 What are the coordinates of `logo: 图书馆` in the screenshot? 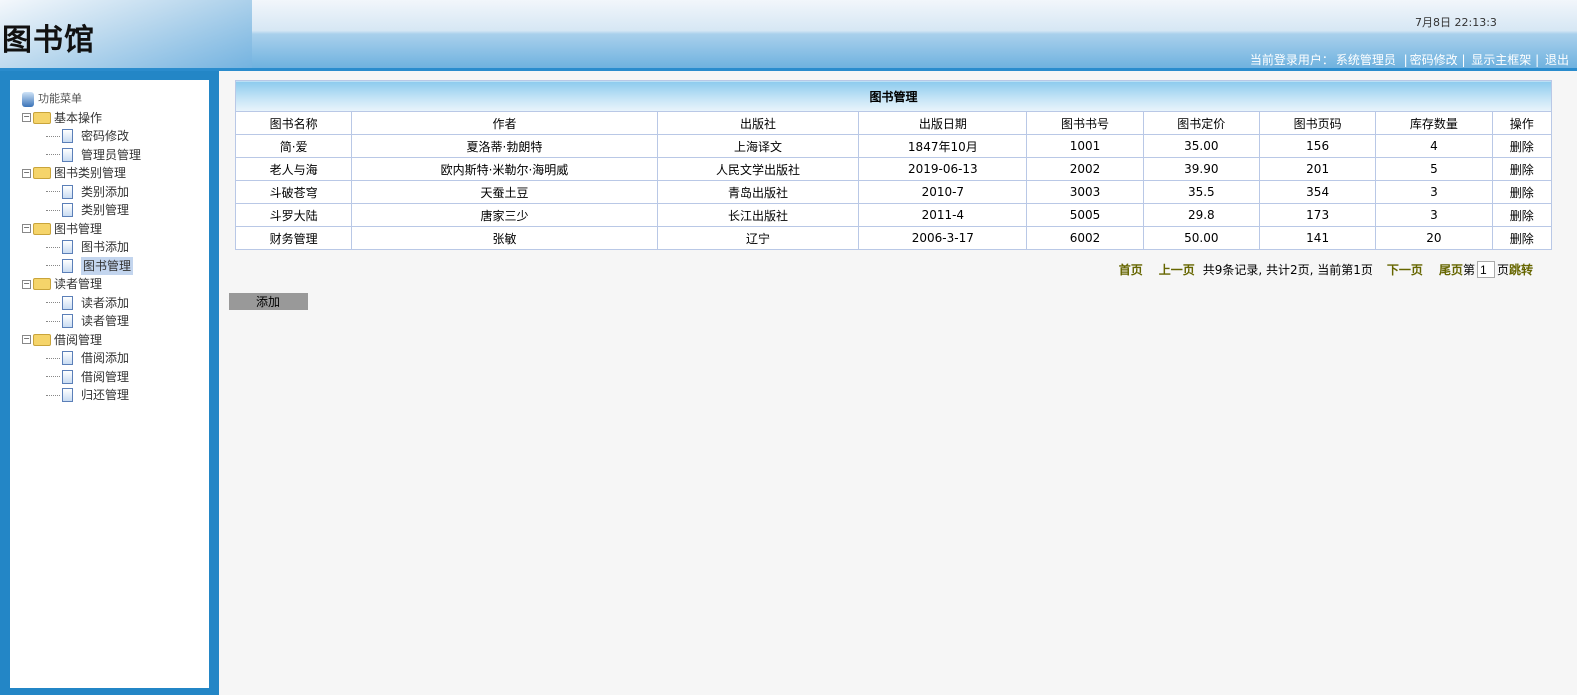 It's located at (48, 40).